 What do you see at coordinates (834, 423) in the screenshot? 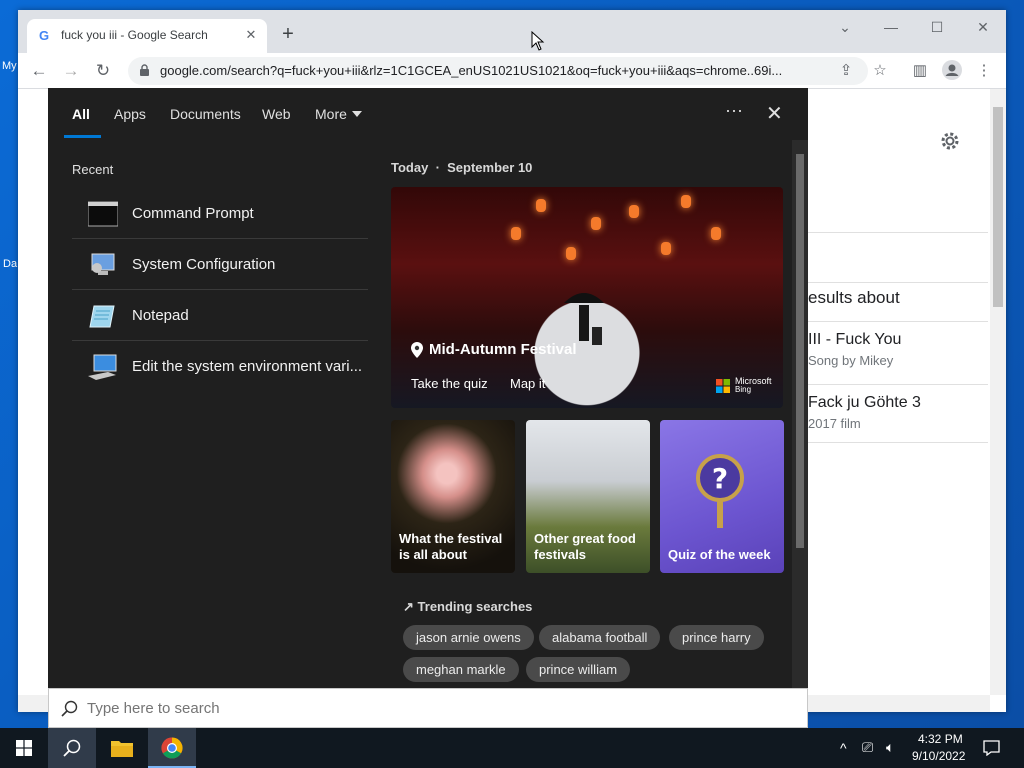
I see `result-subtitle: 2017 film` at bounding box center [834, 423].